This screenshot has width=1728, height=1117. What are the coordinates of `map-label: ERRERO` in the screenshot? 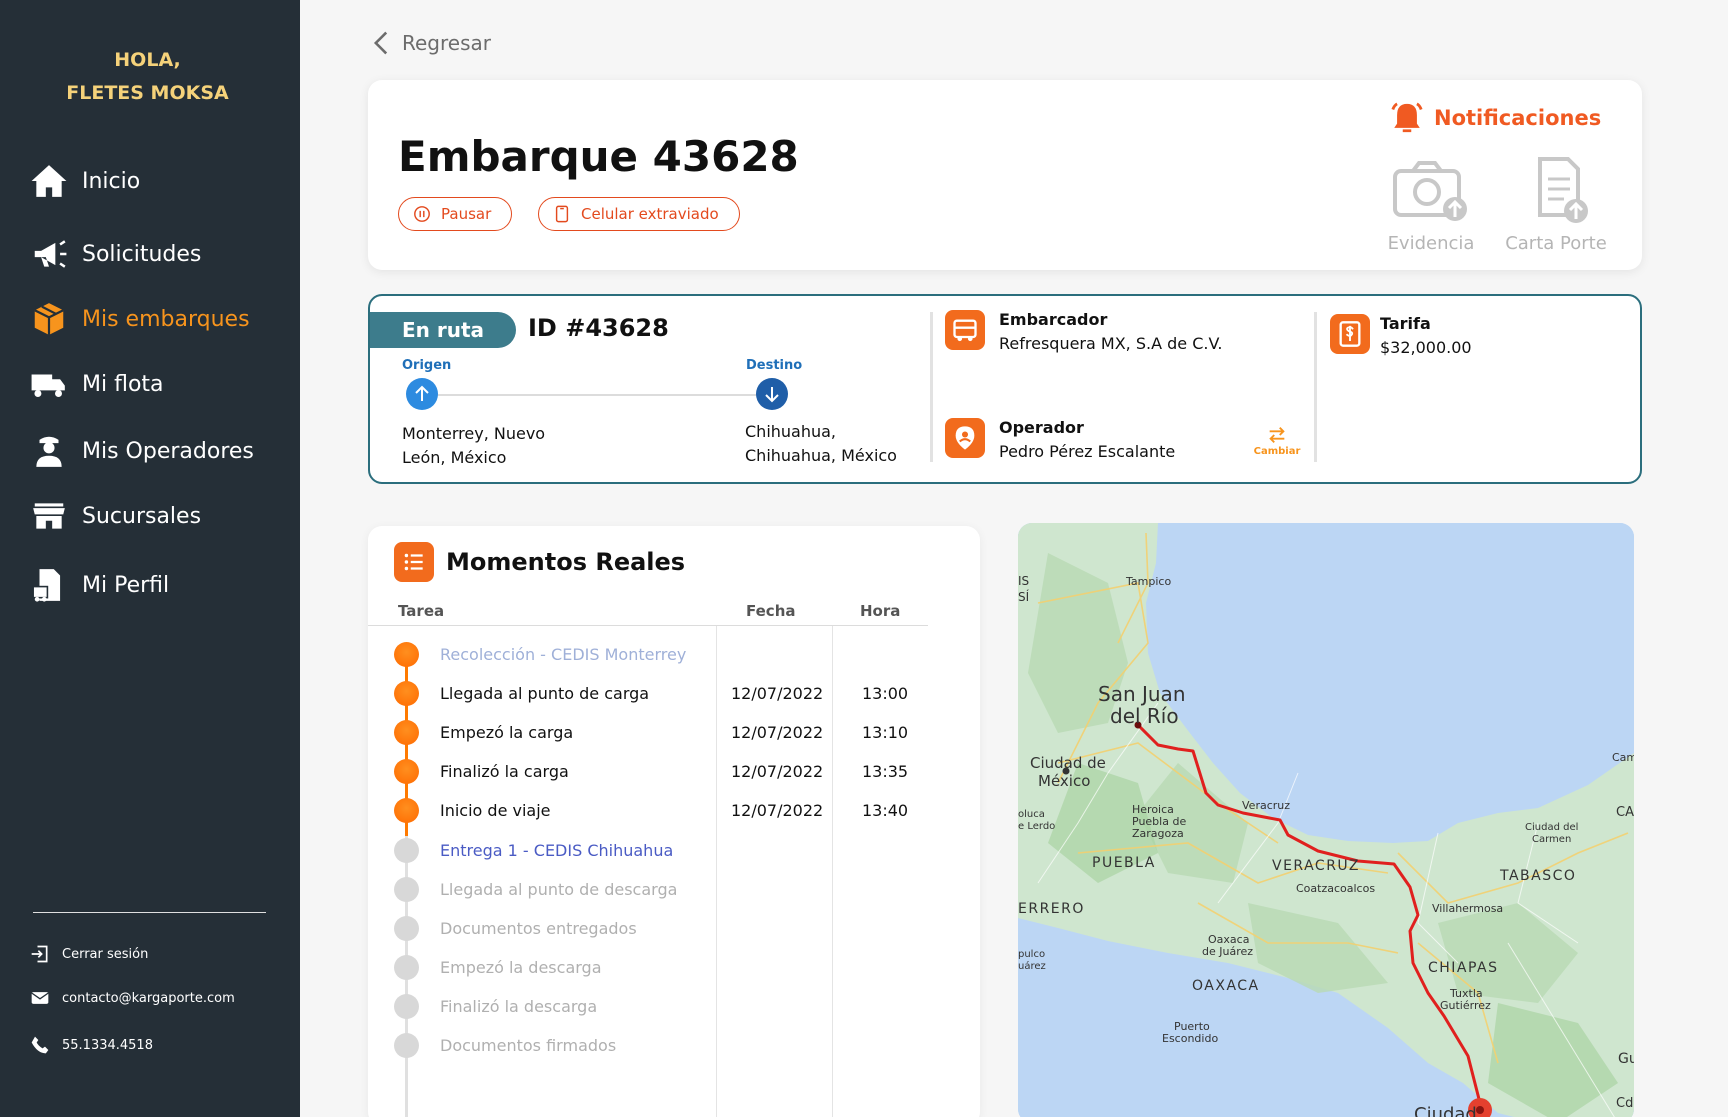 It's located at (1051, 909).